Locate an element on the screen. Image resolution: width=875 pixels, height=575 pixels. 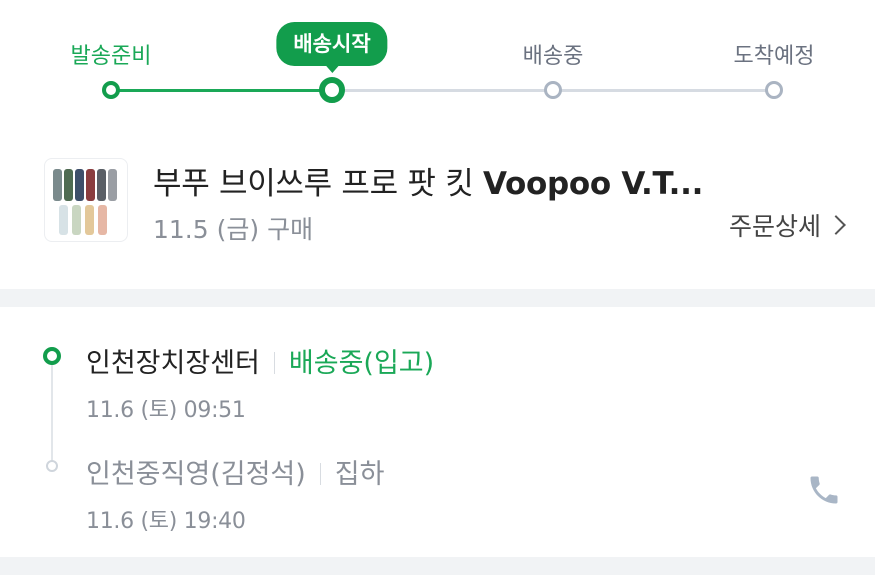
timeline-dot-past is located at coordinates (52, 466).